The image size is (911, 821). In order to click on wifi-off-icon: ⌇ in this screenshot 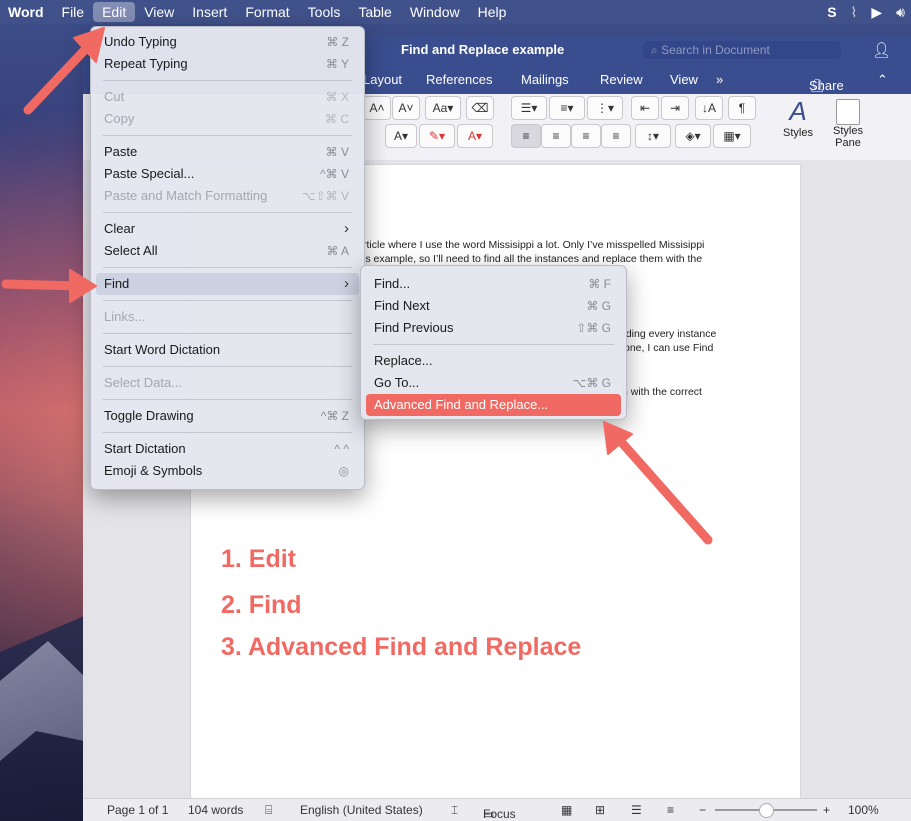, I will do `click(854, 12)`.